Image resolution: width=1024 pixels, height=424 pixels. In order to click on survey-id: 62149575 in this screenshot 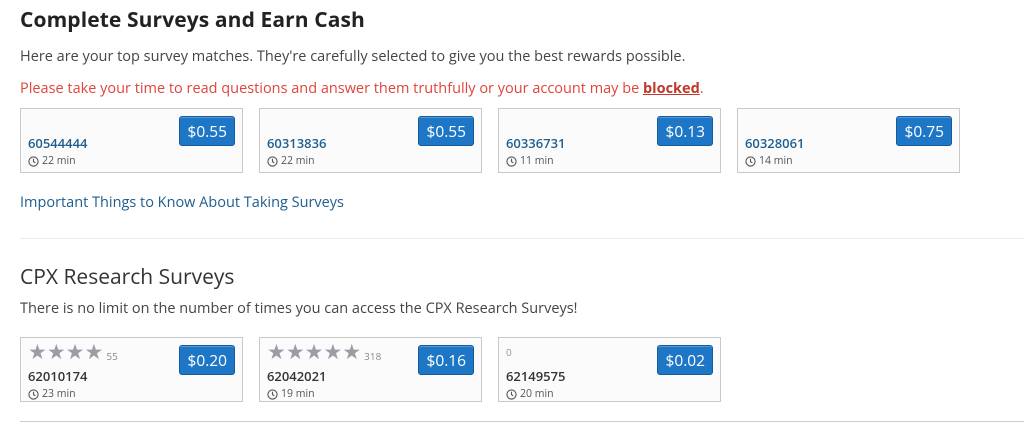, I will do `click(535, 376)`.